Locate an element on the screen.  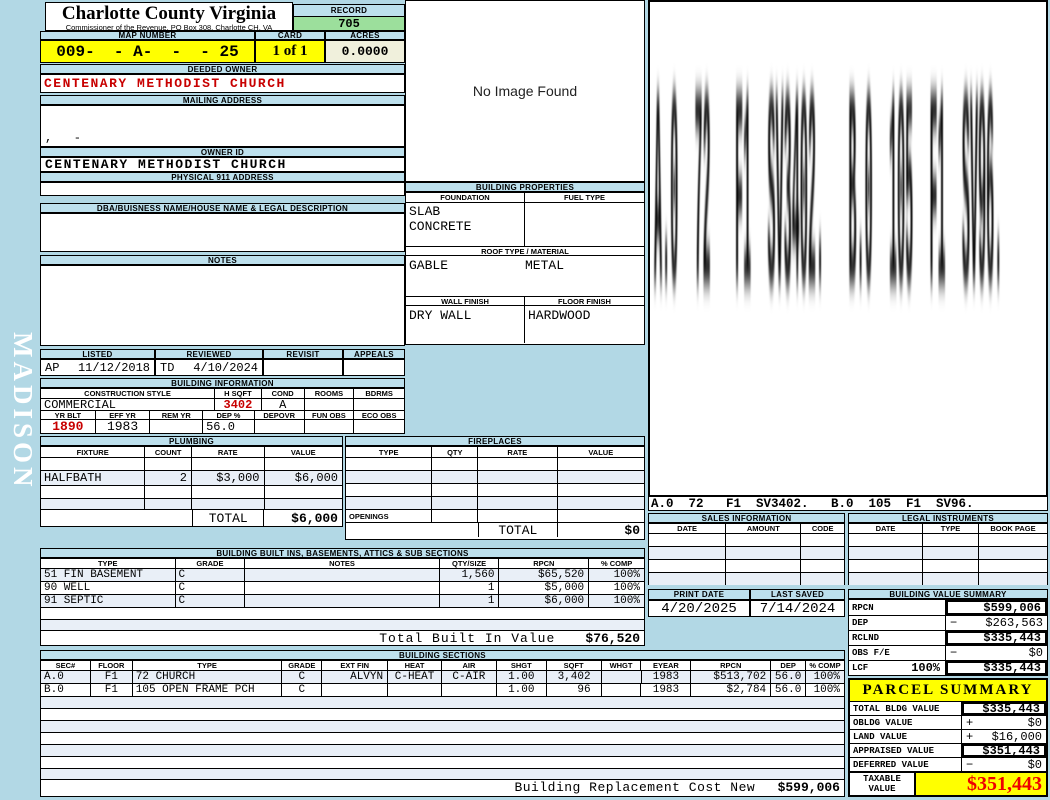
dep-pct-value: 56.0 is located at coordinates (229, 426).